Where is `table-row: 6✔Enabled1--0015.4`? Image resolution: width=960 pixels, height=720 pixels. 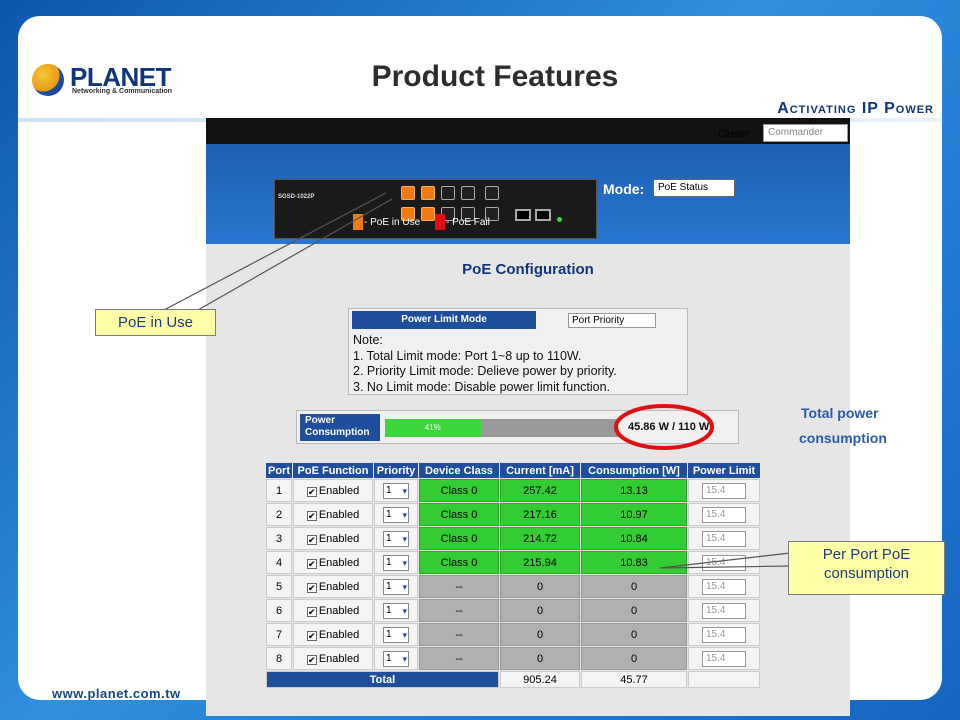
table-row: 6✔Enabled1--0015.4 is located at coordinates (513, 610).